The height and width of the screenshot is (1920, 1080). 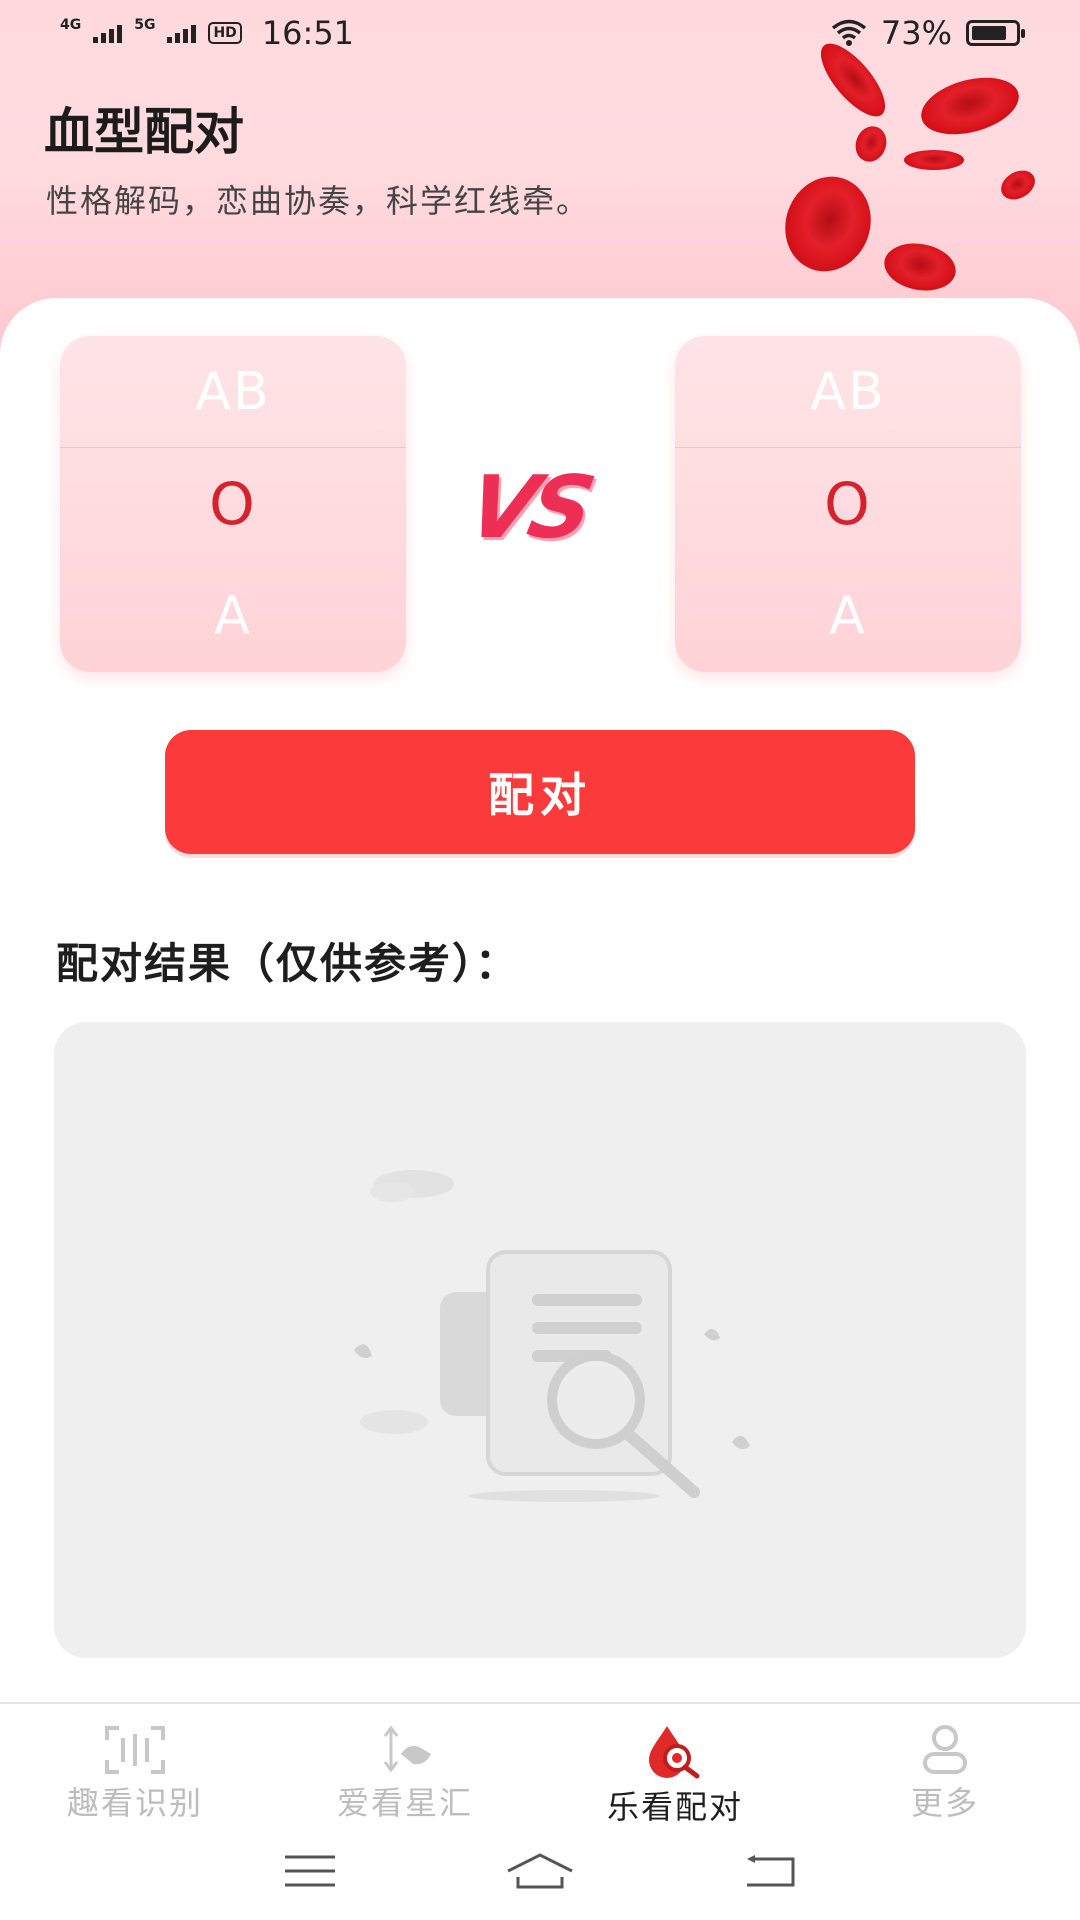 I want to click on blood-type-picker-left: AB O A, so click(x=233, y=504).